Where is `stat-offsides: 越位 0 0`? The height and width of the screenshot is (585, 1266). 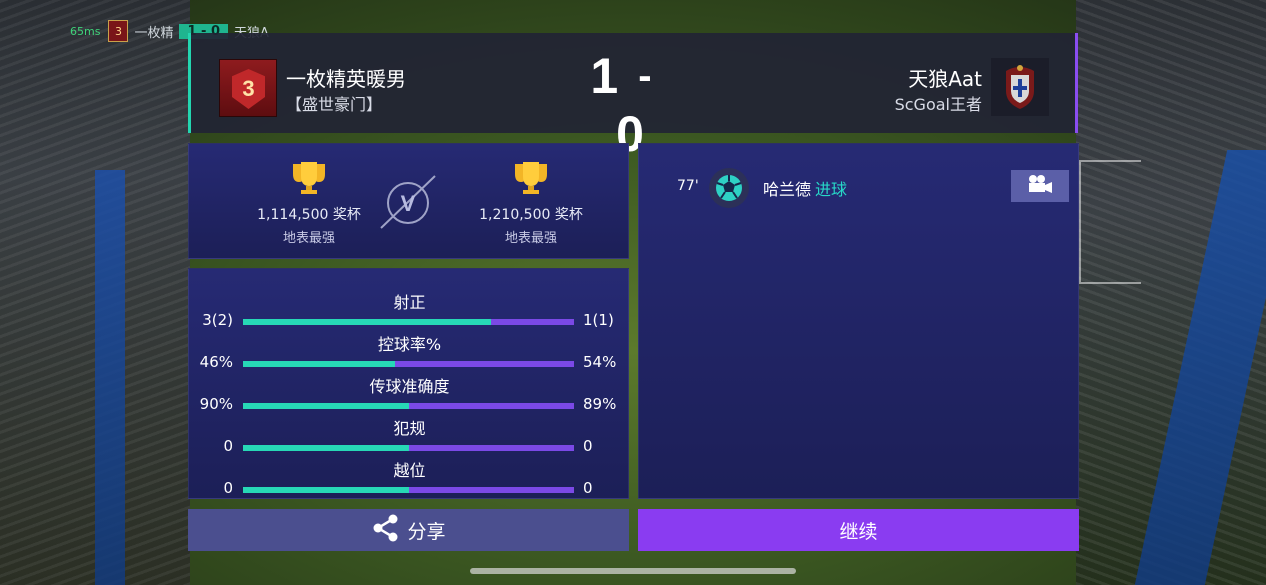 stat-offsides: 越位 0 0 is located at coordinates (409, 478).